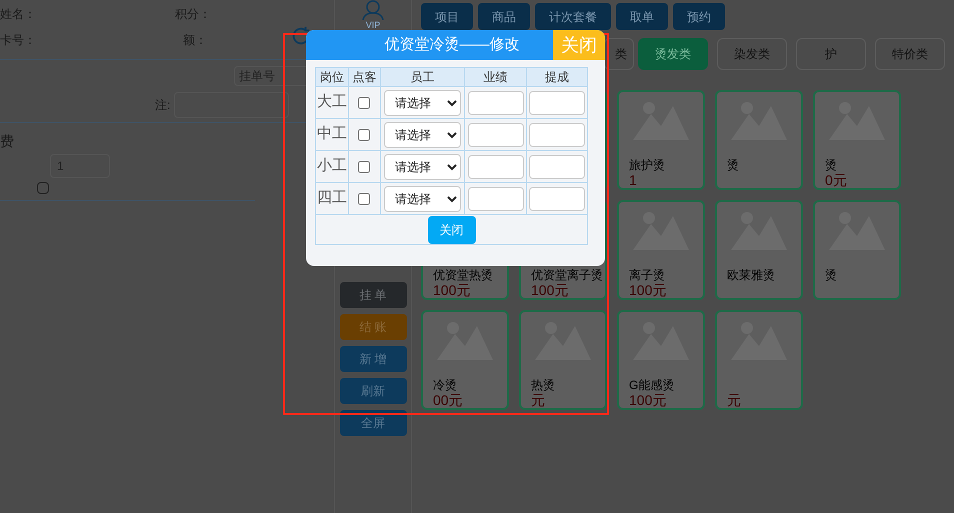 The image size is (954, 513). I want to click on action-button: 结 账, so click(373, 327).